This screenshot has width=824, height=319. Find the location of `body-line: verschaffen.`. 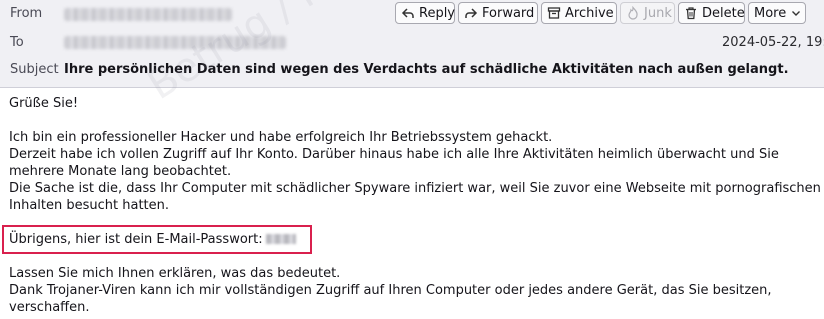

body-line: verschaffen. is located at coordinates (49, 307).